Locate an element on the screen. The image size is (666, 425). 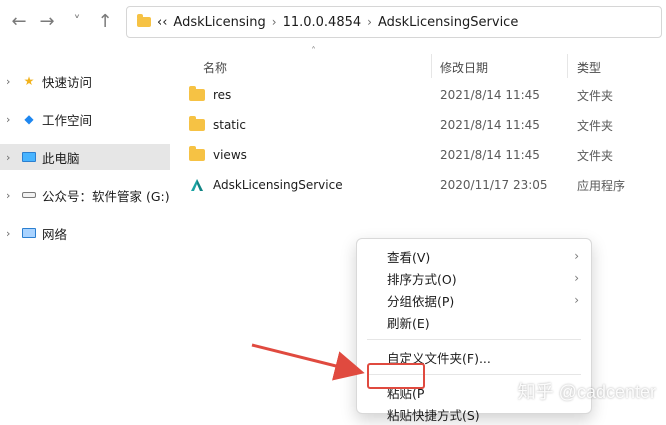
cloud-icon: ◆ is located at coordinates (29, 119).